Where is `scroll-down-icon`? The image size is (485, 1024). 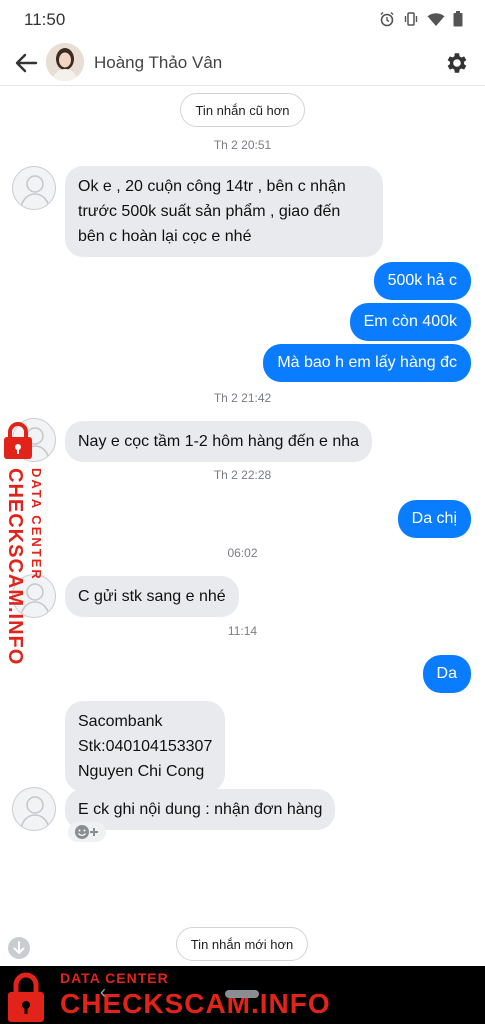
scroll-down-icon is located at coordinates (19, 948).